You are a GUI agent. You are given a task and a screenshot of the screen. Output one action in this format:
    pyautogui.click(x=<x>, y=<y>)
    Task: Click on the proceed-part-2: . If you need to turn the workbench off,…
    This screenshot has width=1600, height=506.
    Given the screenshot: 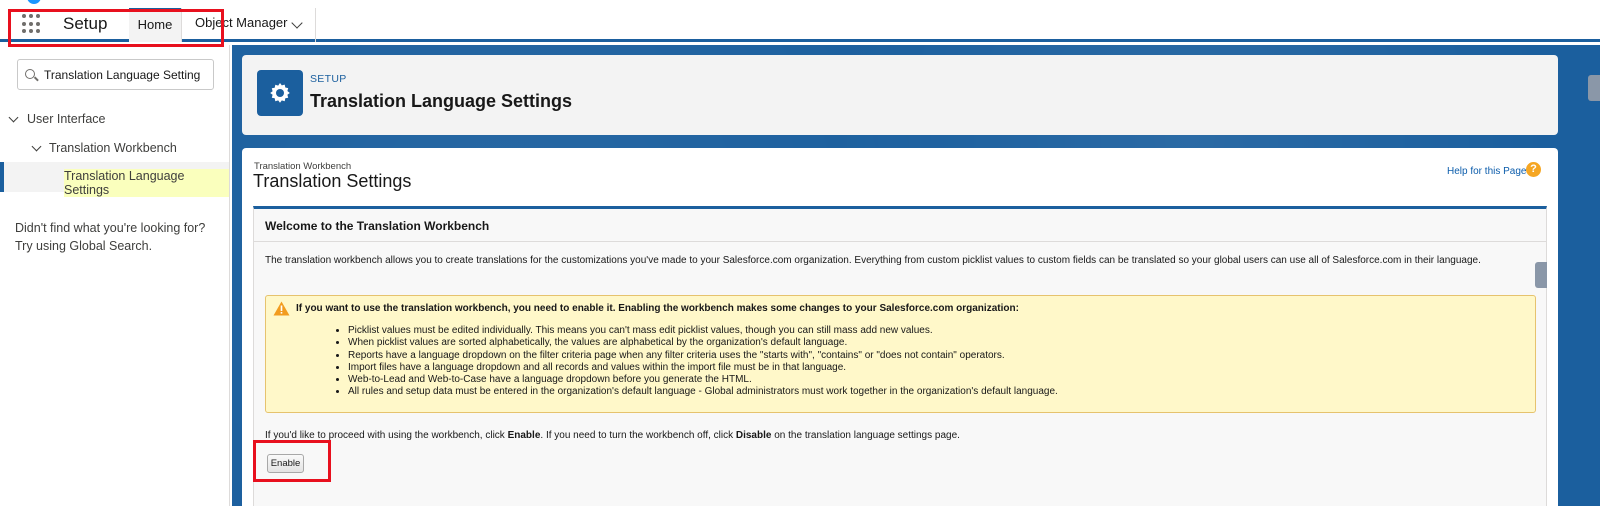 What is the action you would take?
    pyautogui.click(x=638, y=435)
    